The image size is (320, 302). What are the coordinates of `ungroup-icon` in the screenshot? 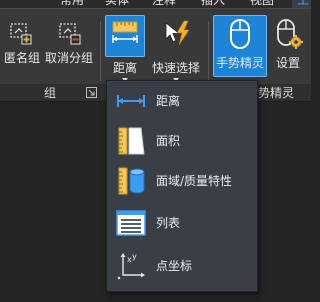 It's located at (70, 34).